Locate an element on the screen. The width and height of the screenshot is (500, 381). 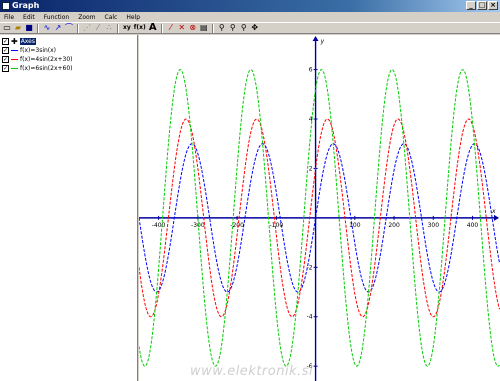
menu-function: Function is located at coordinates (57, 17).